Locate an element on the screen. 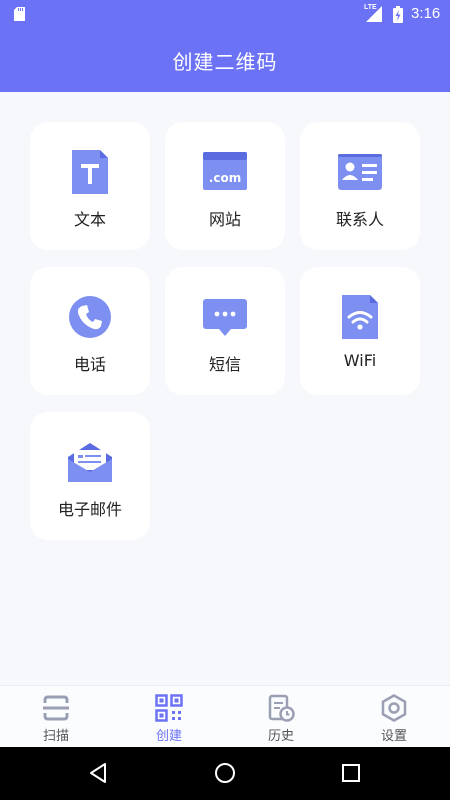 This screenshot has height=800, width=450. bottom-navigation: 扫描 创建 历史 设置 is located at coordinates (225, 716).